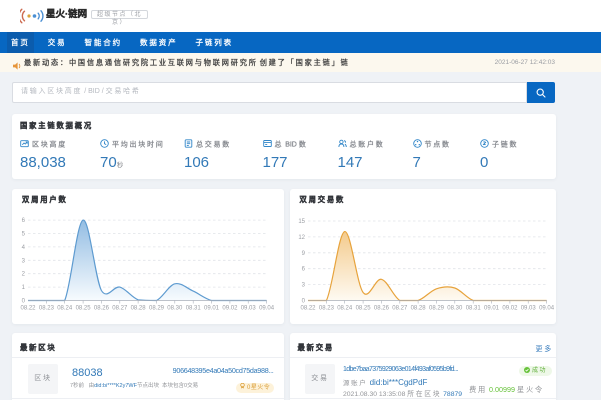 This screenshot has width=601, height=400. Describe the element at coordinates (301, 237) in the screenshot. I see `svg-text: 12` at that location.